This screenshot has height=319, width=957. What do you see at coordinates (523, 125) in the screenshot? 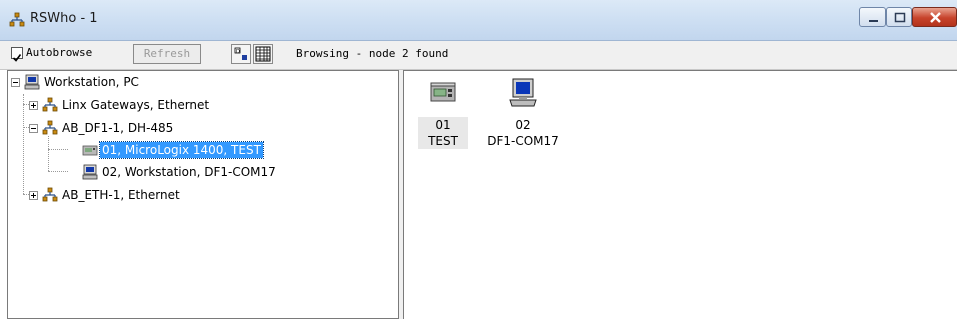
I see `device-address: 02` at bounding box center [523, 125].